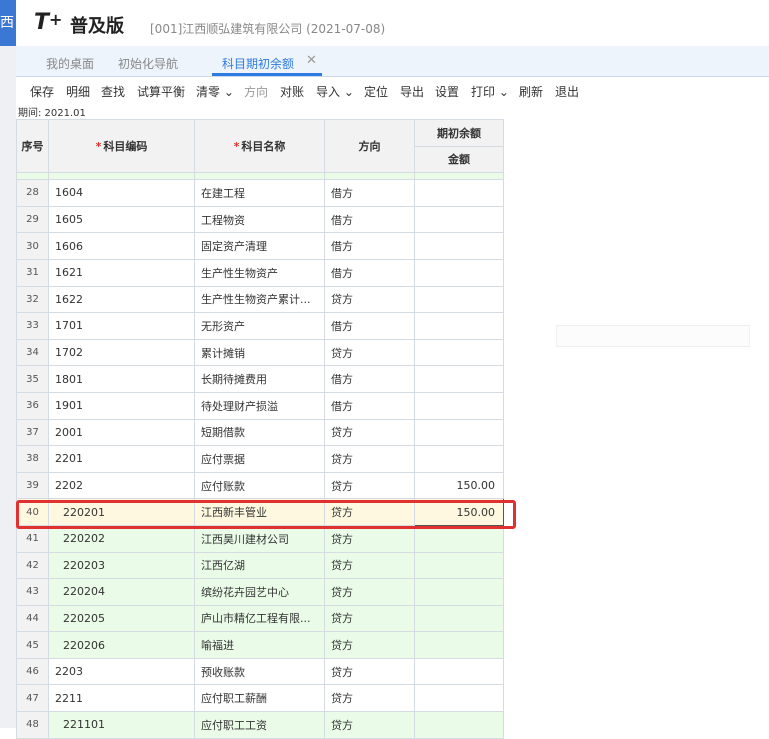 The image size is (769, 739). Describe the element at coordinates (260, 272) in the screenshot. I see `table-row: 31 1621 生产性生物资产 借方` at that location.